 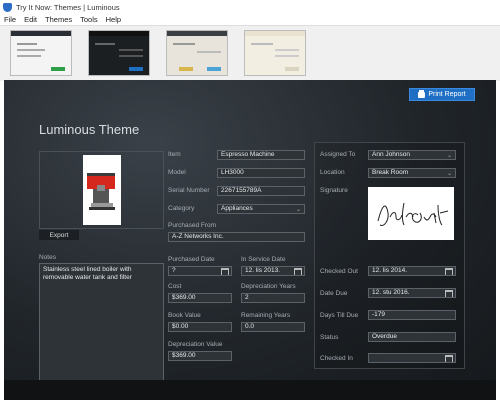 I want to click on cost-field: $369.00, so click(x=200, y=298).